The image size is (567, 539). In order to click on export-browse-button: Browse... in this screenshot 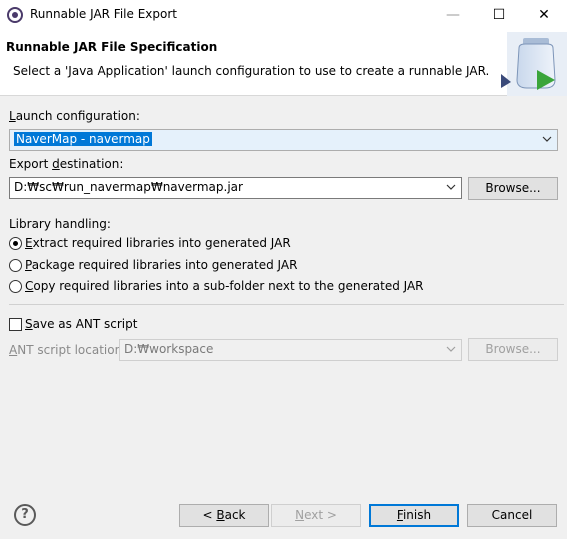, I will do `click(513, 188)`.